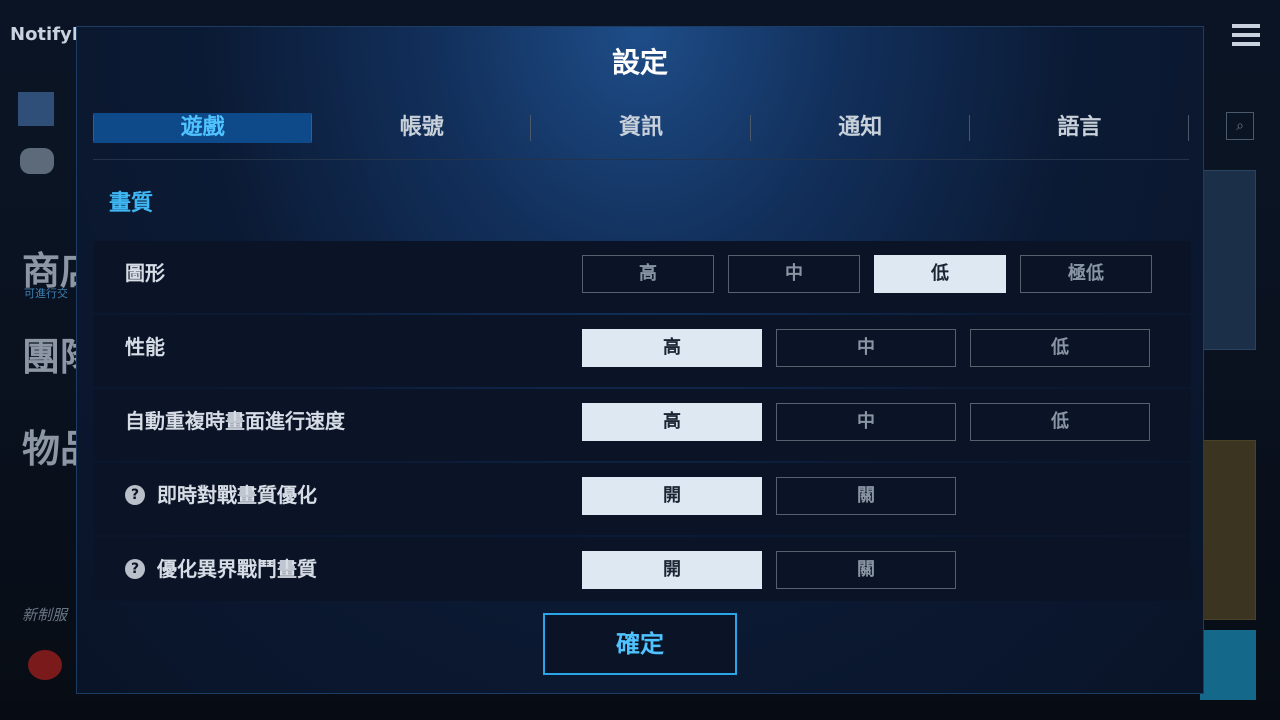 The width and height of the screenshot is (1280, 720). What do you see at coordinates (422, 128) in the screenshot?
I see `tab-account: 帳號` at bounding box center [422, 128].